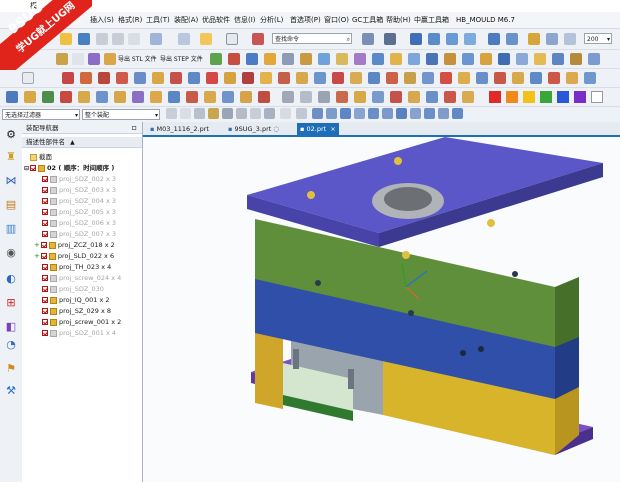 The image size is (620, 484). I want to click on web-browser-icon: ◐, so click(11, 278).